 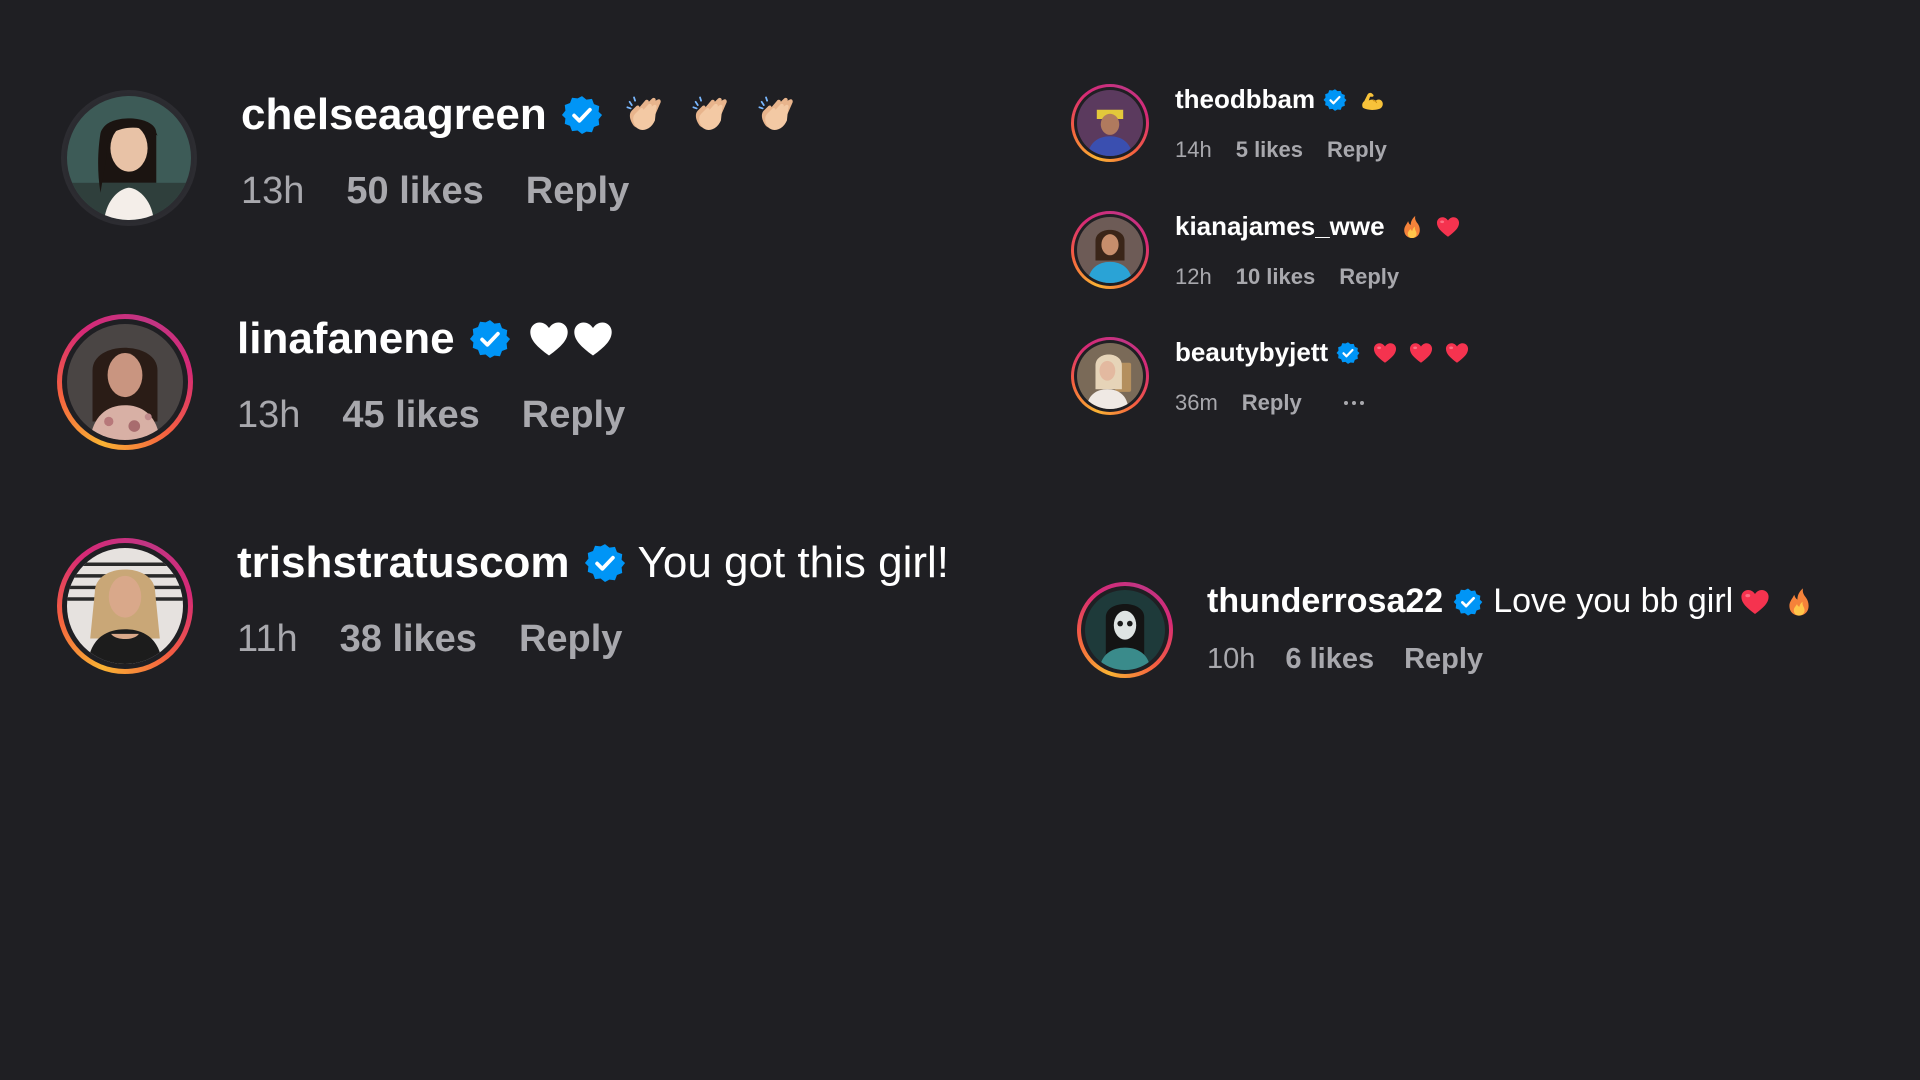 What do you see at coordinates (1276, 277) in the screenshot?
I see `likes-count: 10 likes` at bounding box center [1276, 277].